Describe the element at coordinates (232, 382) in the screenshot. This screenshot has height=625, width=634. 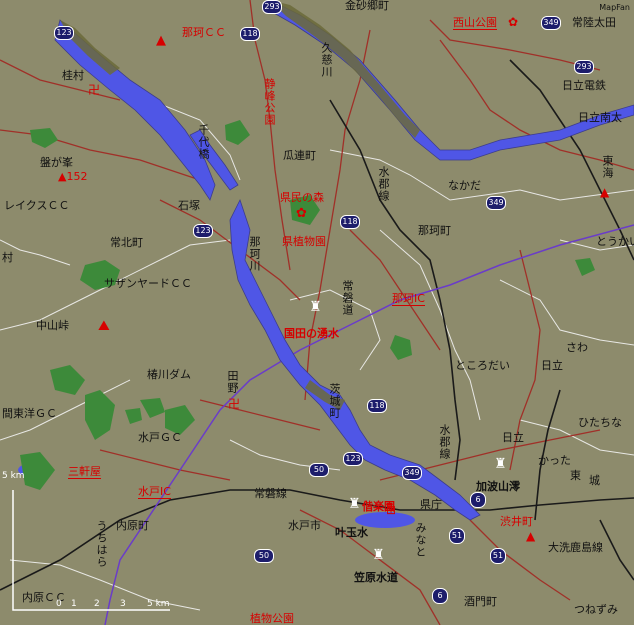
I see `label-tano: 田野` at that location.